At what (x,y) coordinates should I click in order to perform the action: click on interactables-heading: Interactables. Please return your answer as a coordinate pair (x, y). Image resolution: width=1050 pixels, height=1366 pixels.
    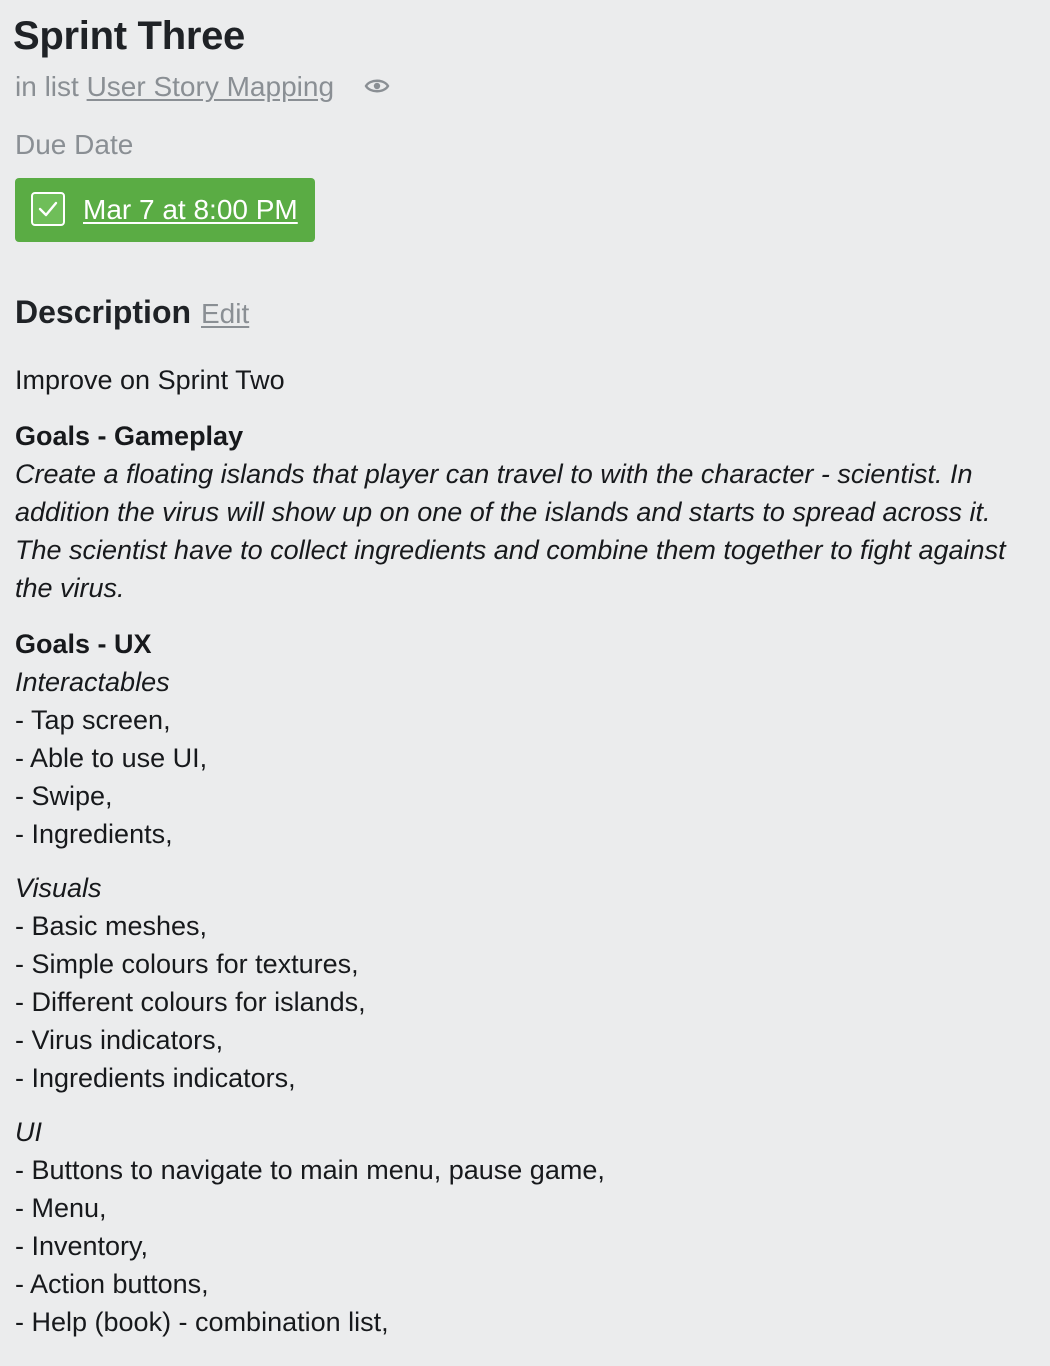
    Looking at the image, I should click on (92, 682).